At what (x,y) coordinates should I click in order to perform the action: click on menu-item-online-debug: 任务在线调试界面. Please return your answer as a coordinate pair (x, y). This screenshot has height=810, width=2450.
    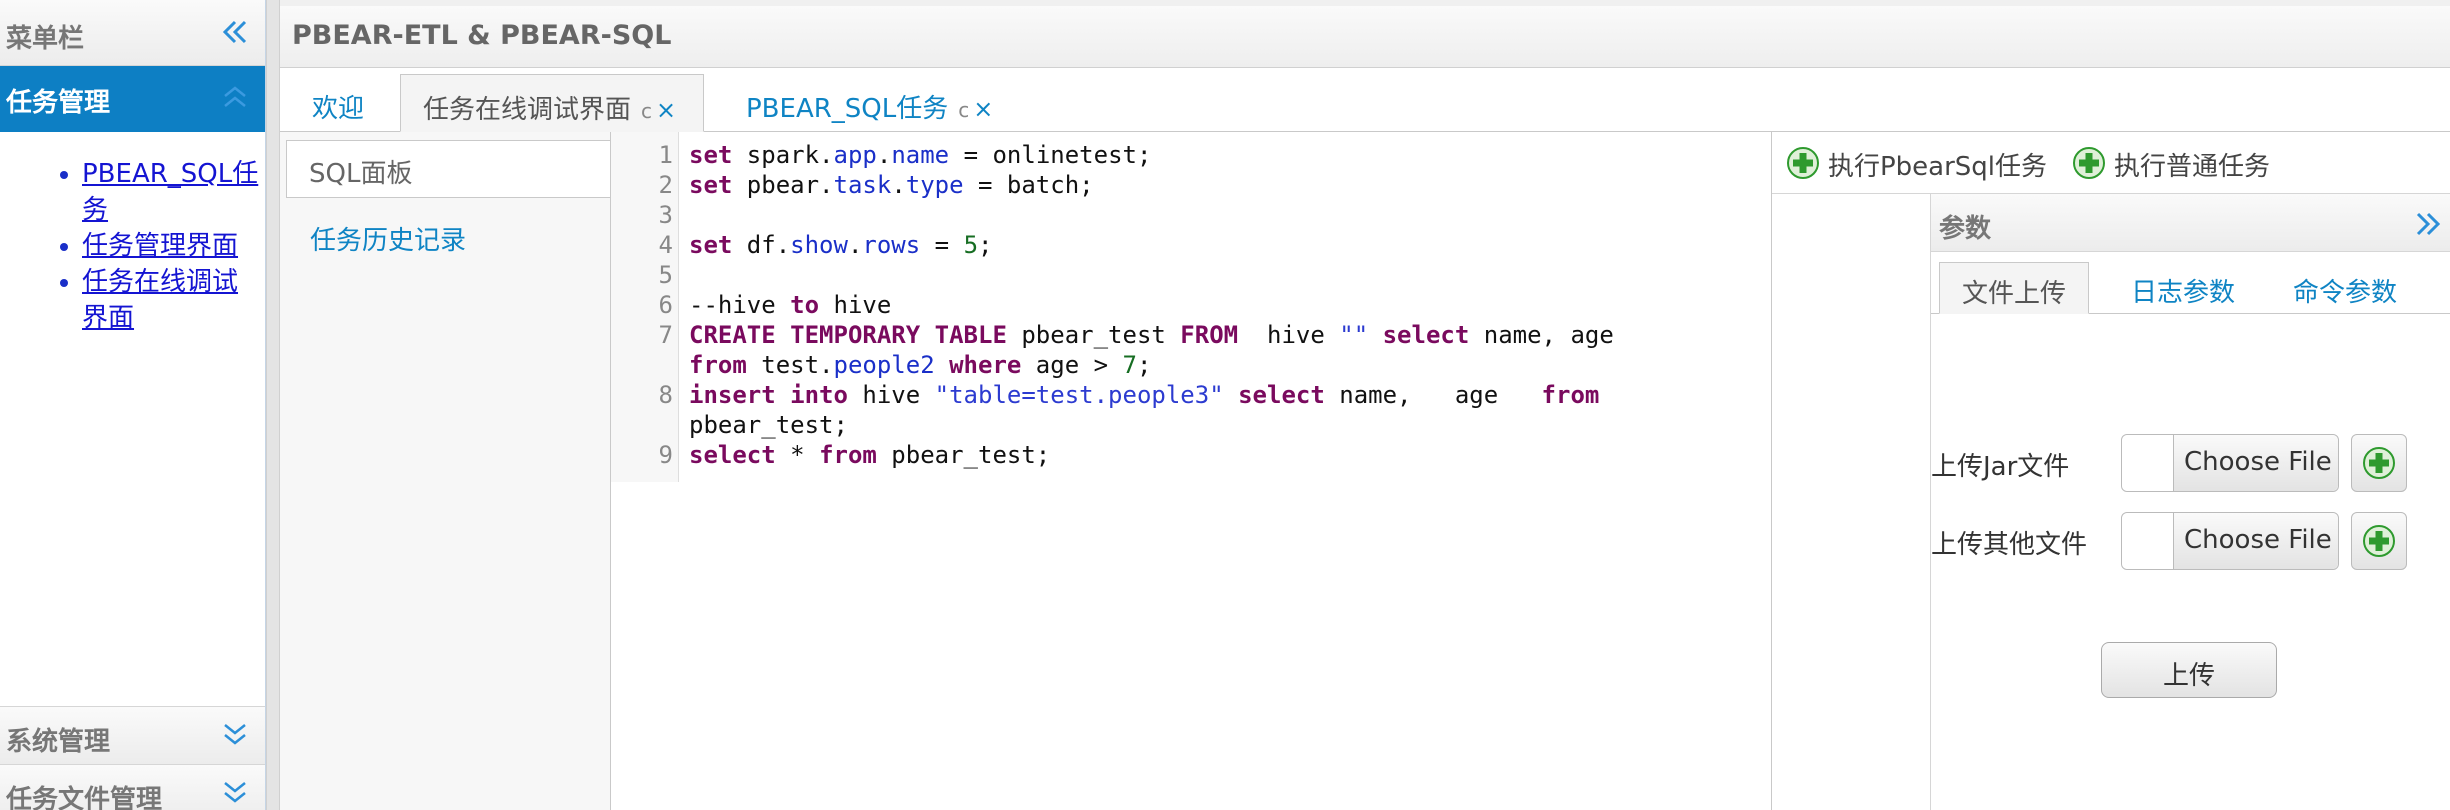
    Looking at the image, I should click on (167, 300).